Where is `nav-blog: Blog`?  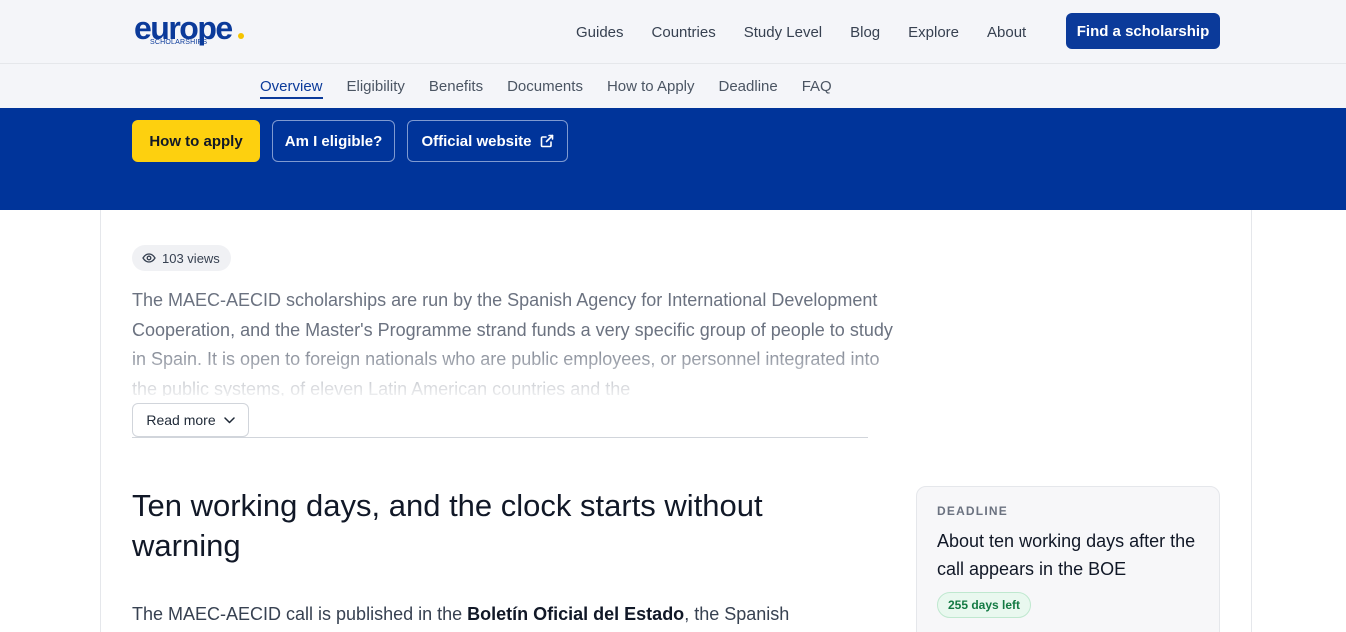
nav-blog: Blog is located at coordinates (865, 32).